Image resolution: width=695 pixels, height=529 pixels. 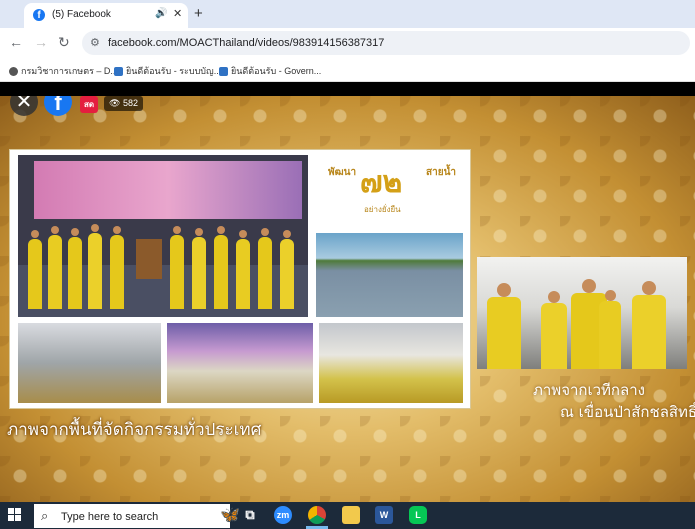 I want to click on tab-close-icon: ✕, so click(x=177, y=13).